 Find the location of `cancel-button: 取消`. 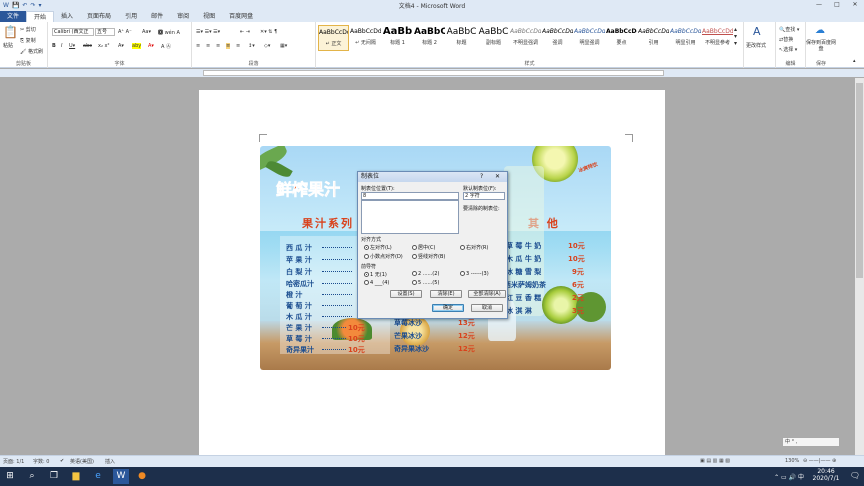

cancel-button: 取消 is located at coordinates (487, 308).